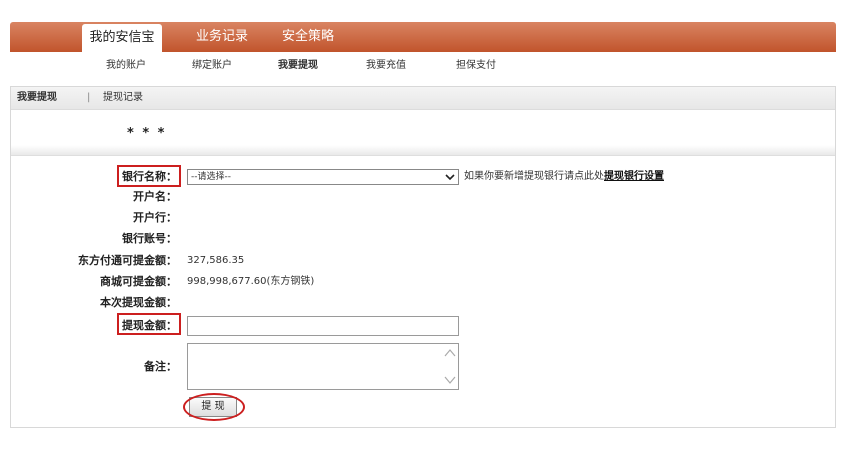  I want to click on bank-branch-label: 开户行：, so click(155, 217).